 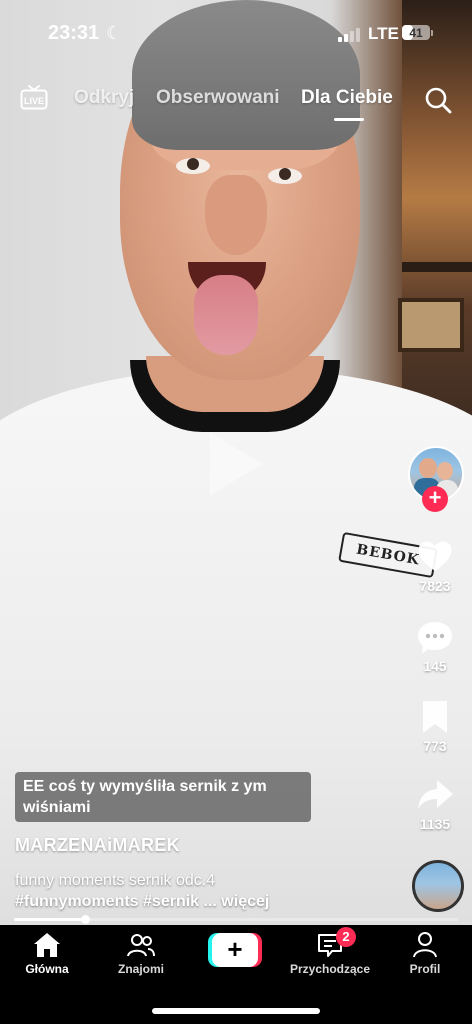 What do you see at coordinates (435, 796) in the screenshot?
I see `share-icon` at bounding box center [435, 796].